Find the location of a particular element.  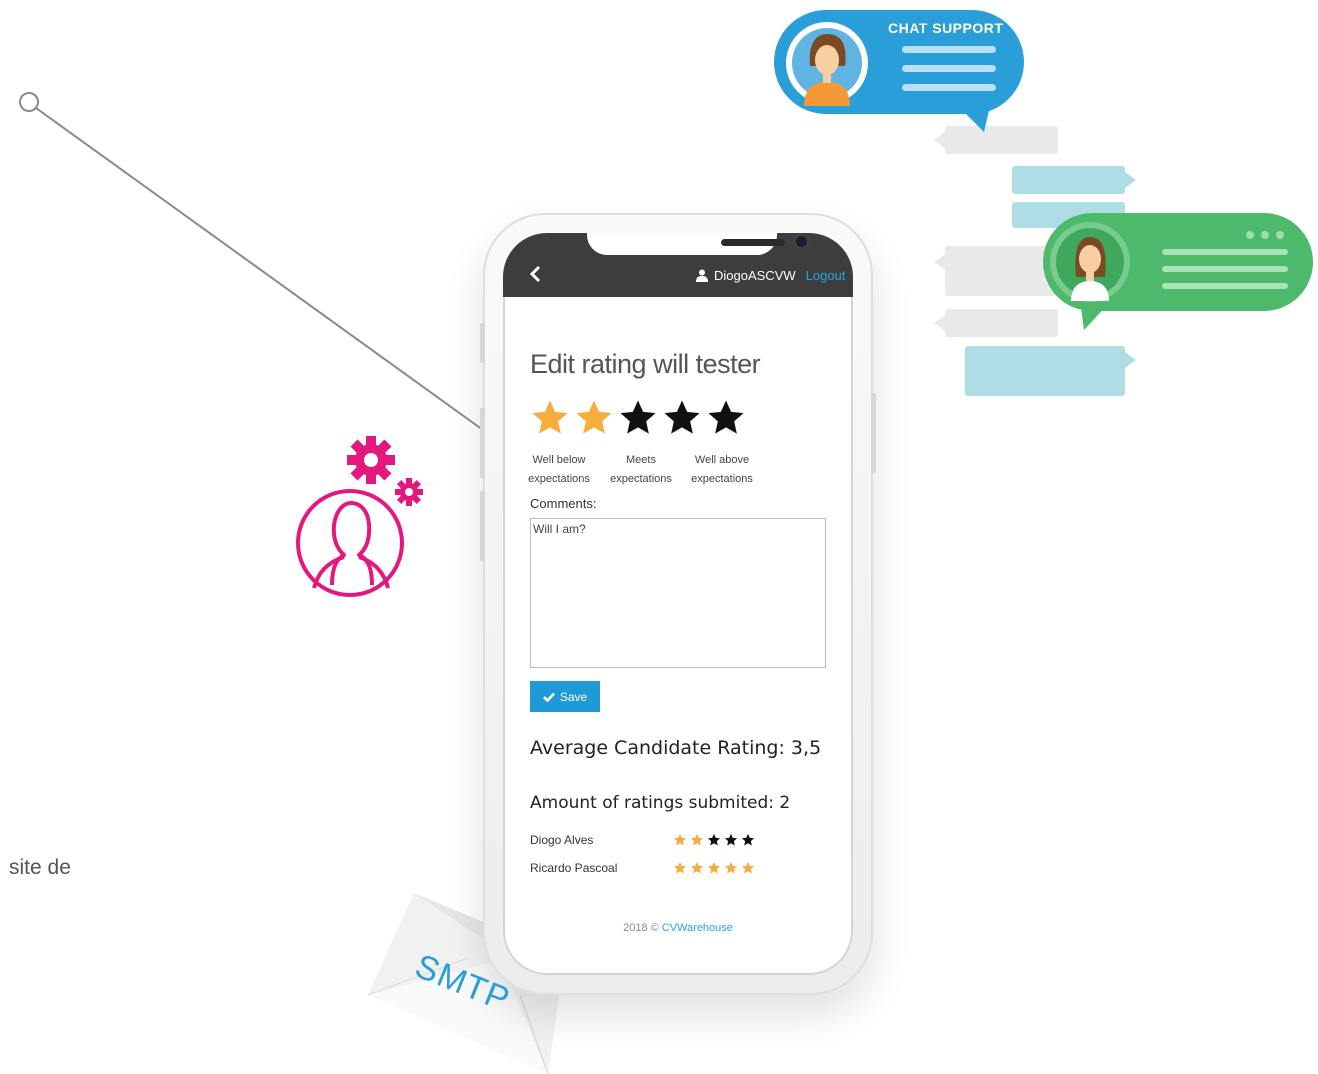

back-button is located at coordinates (535, 276).